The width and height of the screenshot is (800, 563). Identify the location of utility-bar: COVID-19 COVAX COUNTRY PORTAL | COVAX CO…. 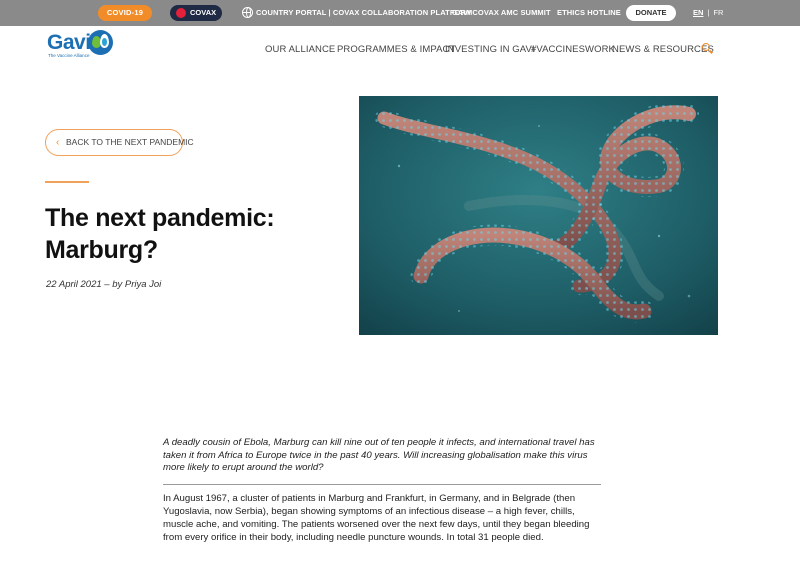
(400, 13).